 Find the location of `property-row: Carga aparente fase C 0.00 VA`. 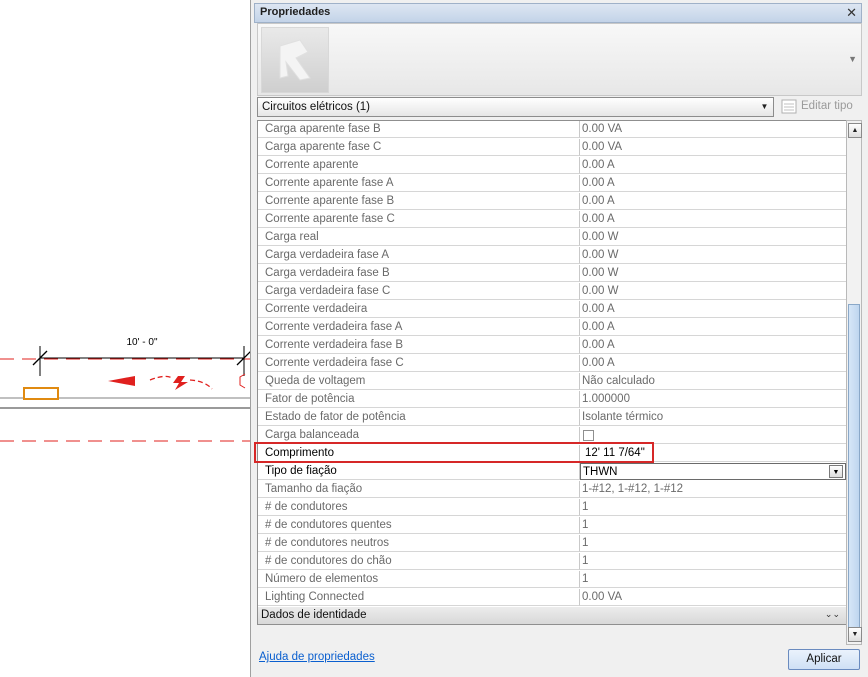

property-row: Carga aparente fase C 0.00 VA is located at coordinates (552, 148).